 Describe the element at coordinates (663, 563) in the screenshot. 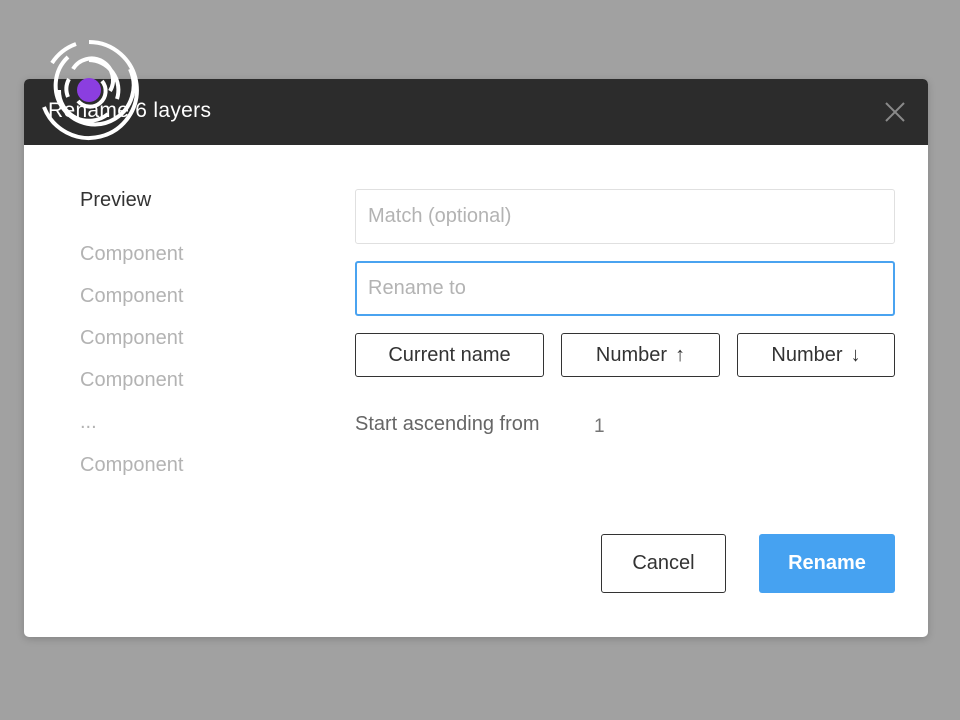

I see `cancel-button: Cancel` at that location.